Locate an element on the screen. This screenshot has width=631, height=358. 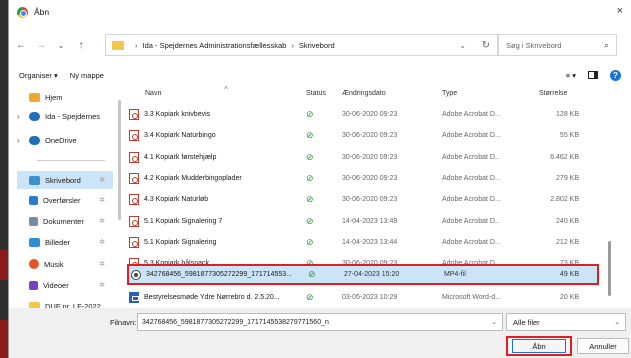
file-type: MP4-fil is located at coordinates (455, 274).